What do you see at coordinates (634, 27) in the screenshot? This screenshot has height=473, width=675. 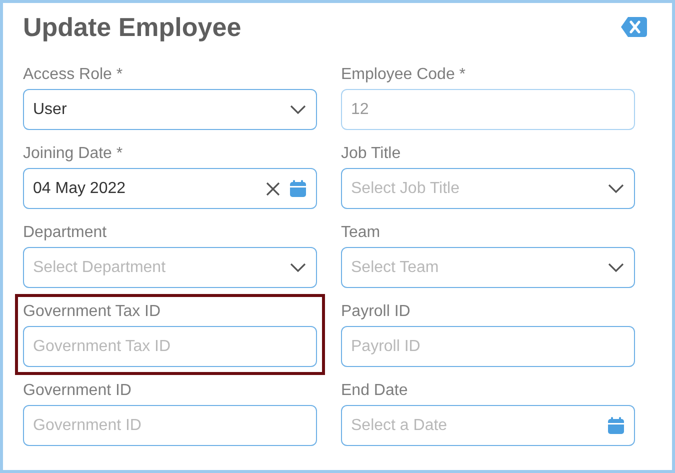 I see `close-icon` at bounding box center [634, 27].